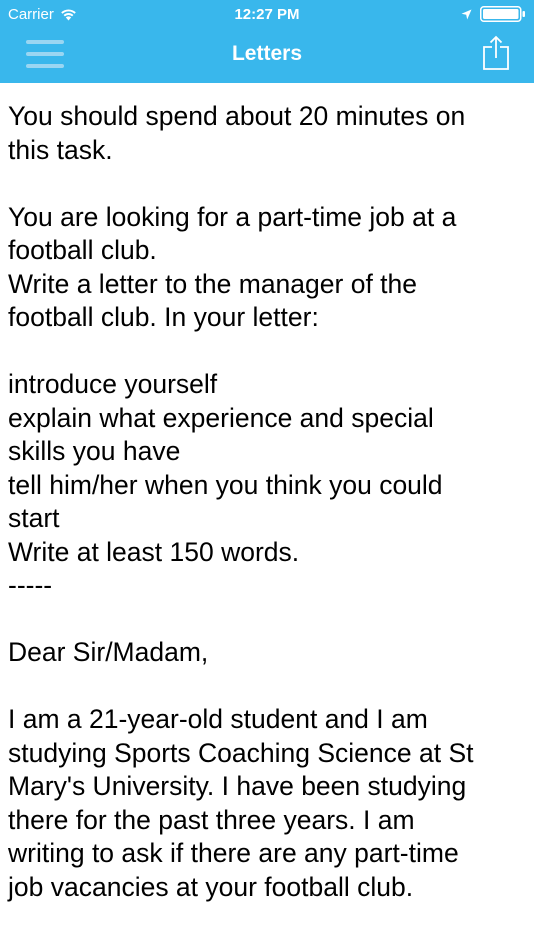 The width and height of the screenshot is (534, 950). What do you see at coordinates (221, 417) in the screenshot?
I see `text-line: explain what experience and special` at bounding box center [221, 417].